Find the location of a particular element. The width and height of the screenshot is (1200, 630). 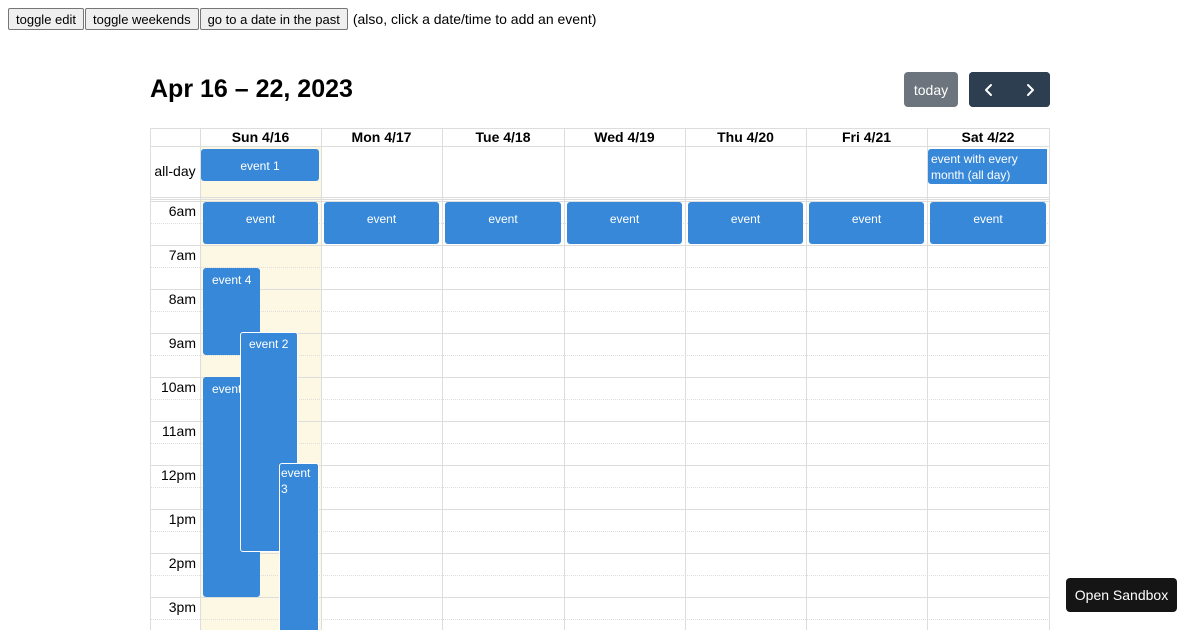

time-label: 12pm is located at coordinates (178, 475).